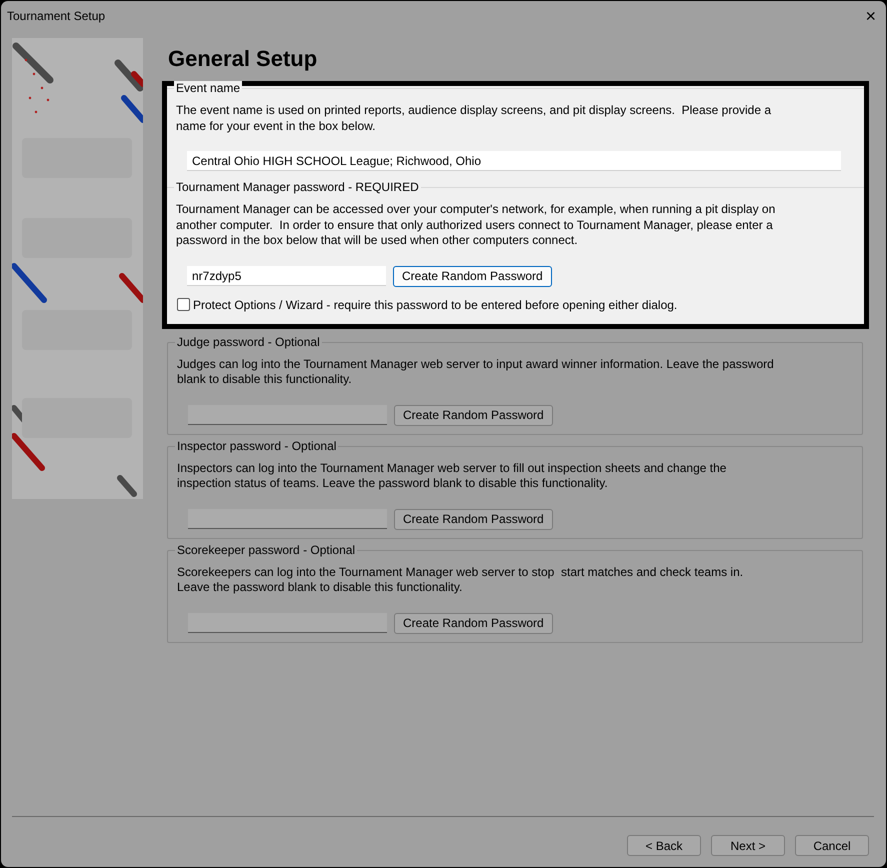 This screenshot has height=868, width=887. Describe the element at coordinates (183, 304) in the screenshot. I see `checkbox` at that location.